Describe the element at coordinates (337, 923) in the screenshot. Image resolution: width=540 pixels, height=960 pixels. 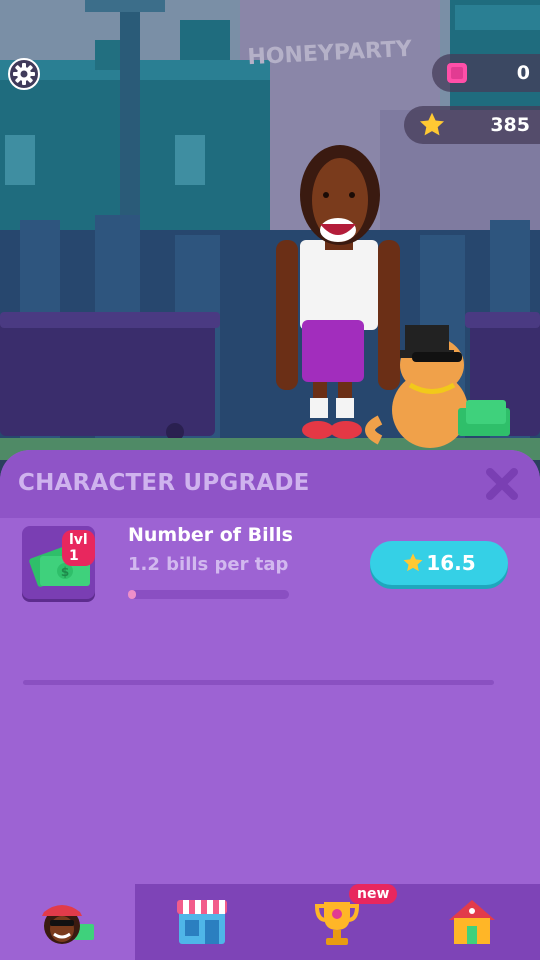
I see `trophy-icon` at that location.